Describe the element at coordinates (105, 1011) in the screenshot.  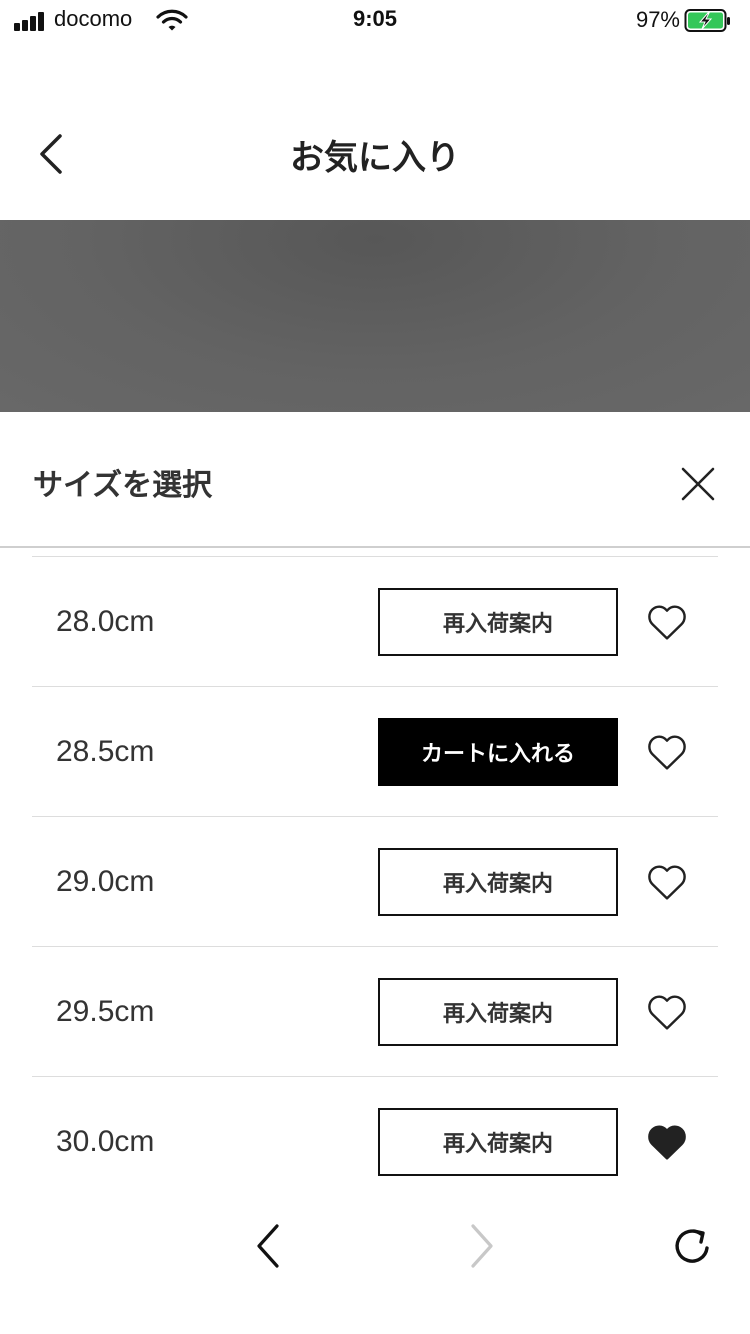
I see `size-label: 29.5cm` at that location.